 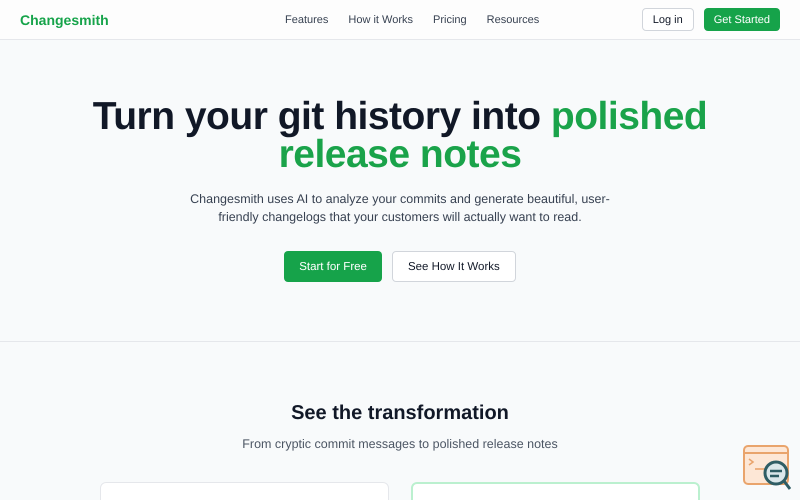 What do you see at coordinates (306, 20) in the screenshot?
I see `nav-link: Features` at bounding box center [306, 20].